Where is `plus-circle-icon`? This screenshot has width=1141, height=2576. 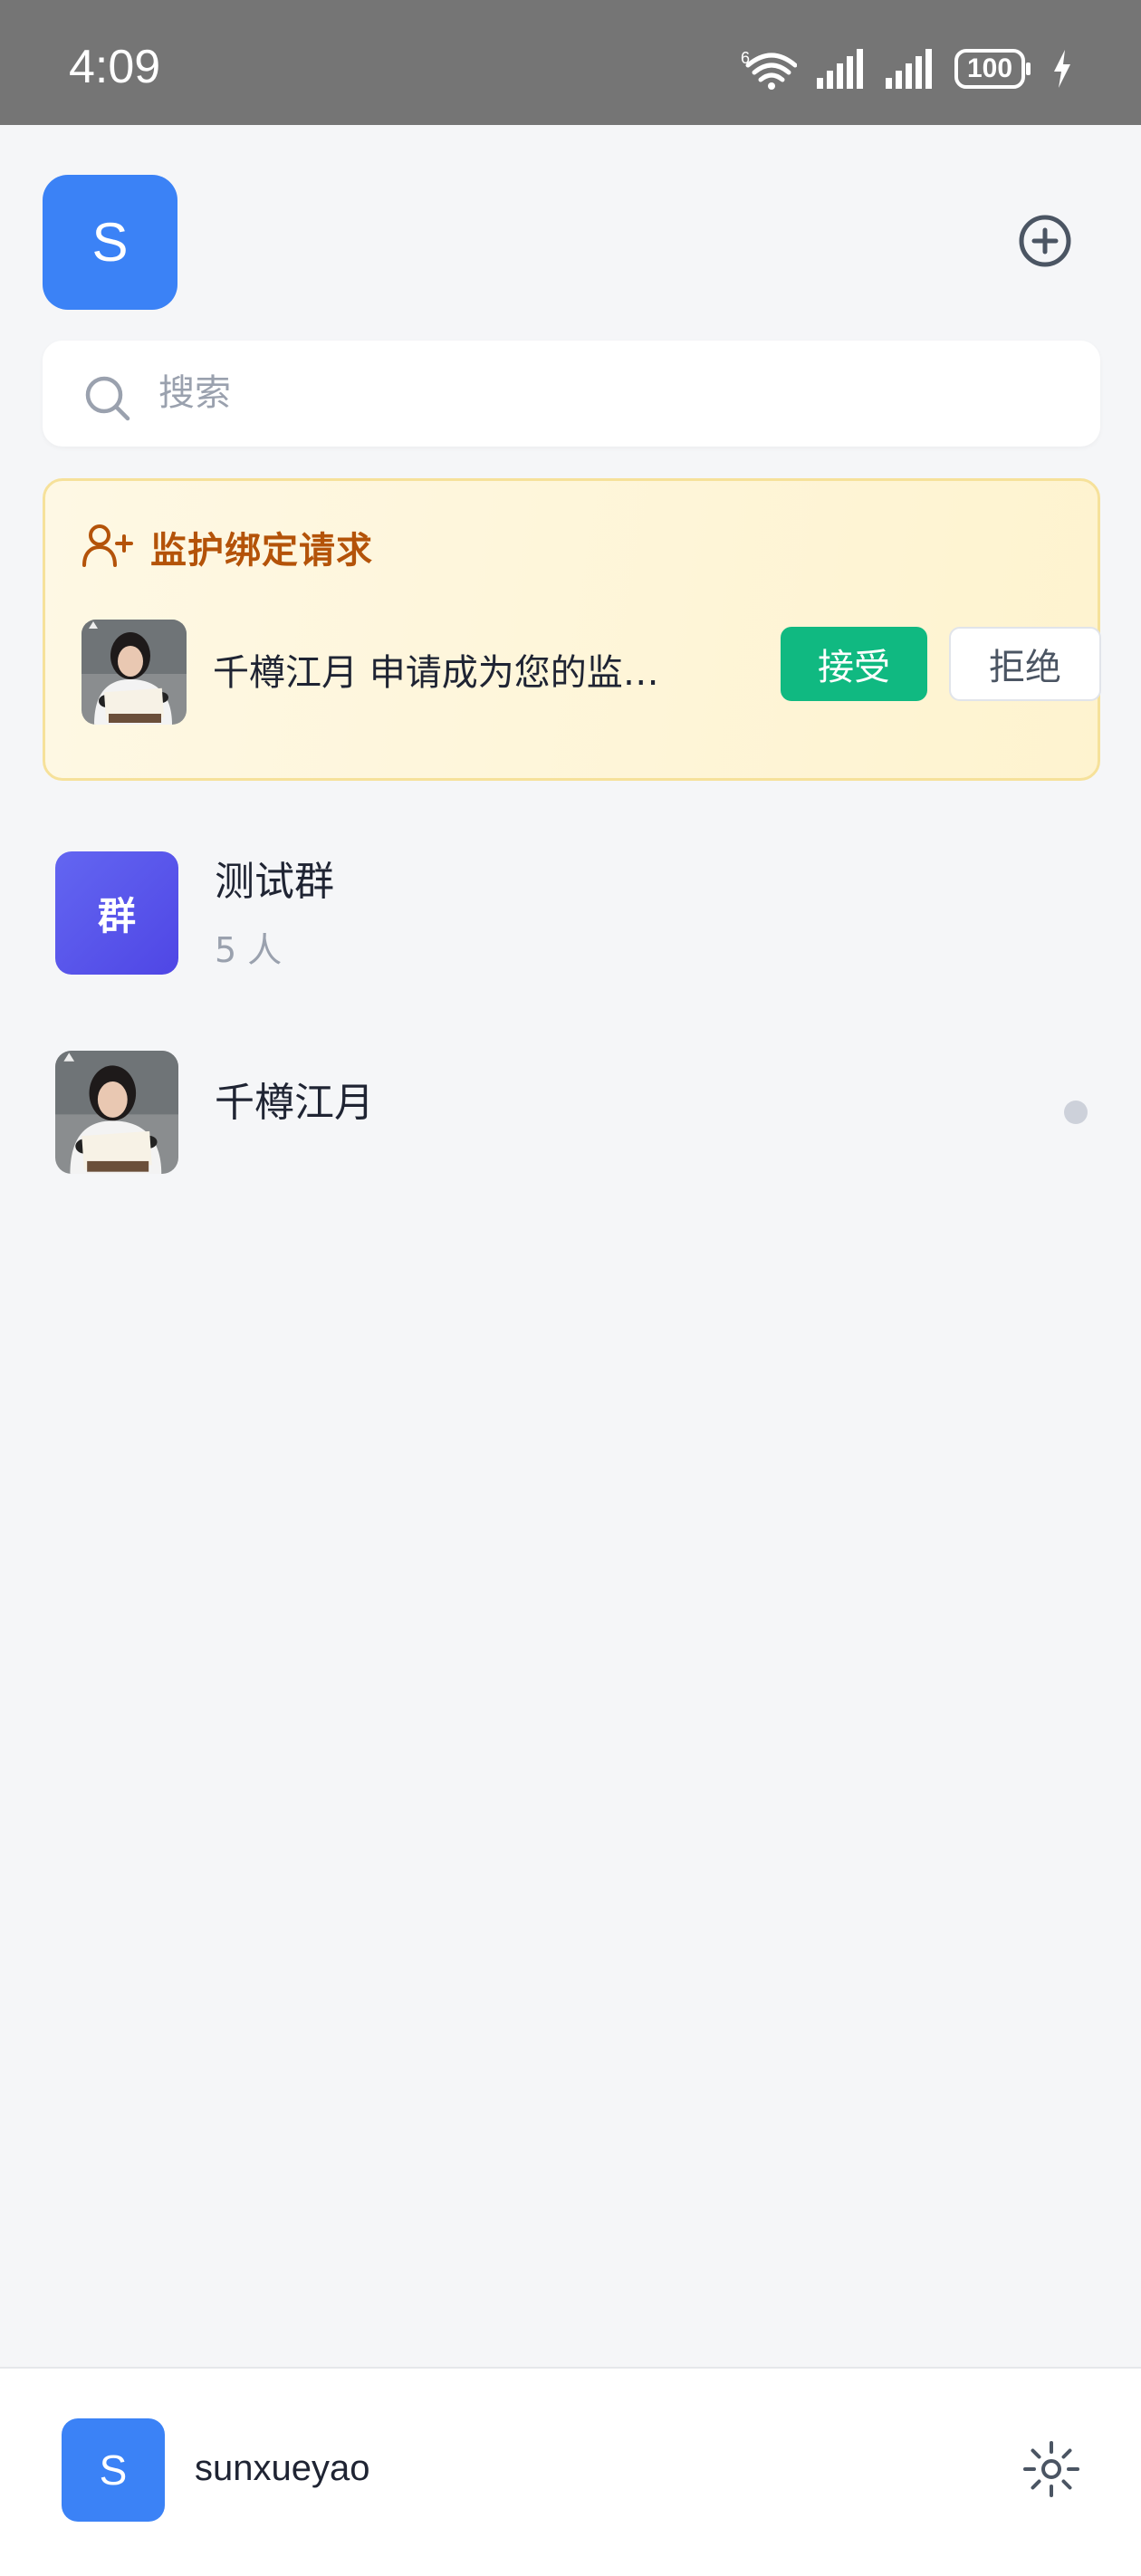 plus-circle-icon is located at coordinates (1045, 243).